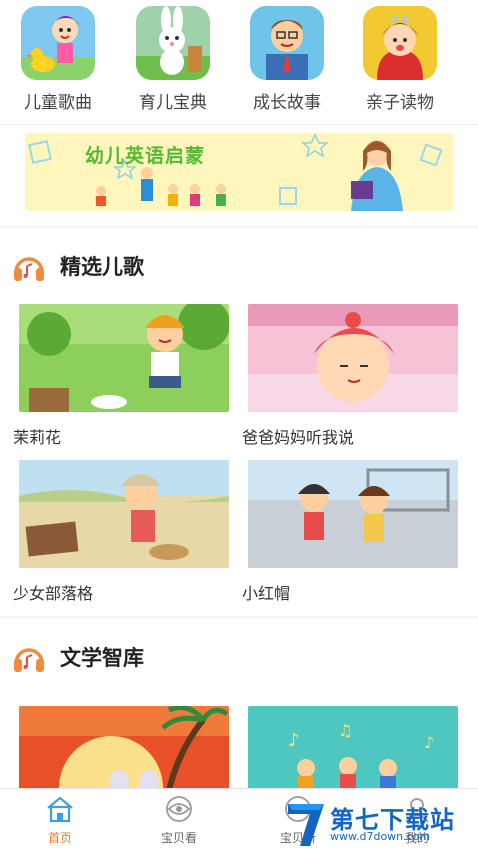  I want to click on category-label: 育儿宝典, so click(173, 103).